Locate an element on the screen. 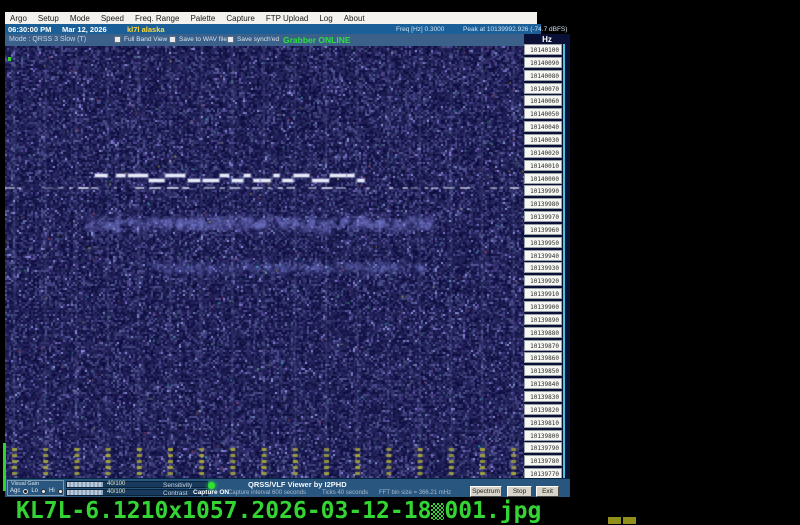  ticks-label: Ticks 40 seconds is located at coordinates (345, 493).